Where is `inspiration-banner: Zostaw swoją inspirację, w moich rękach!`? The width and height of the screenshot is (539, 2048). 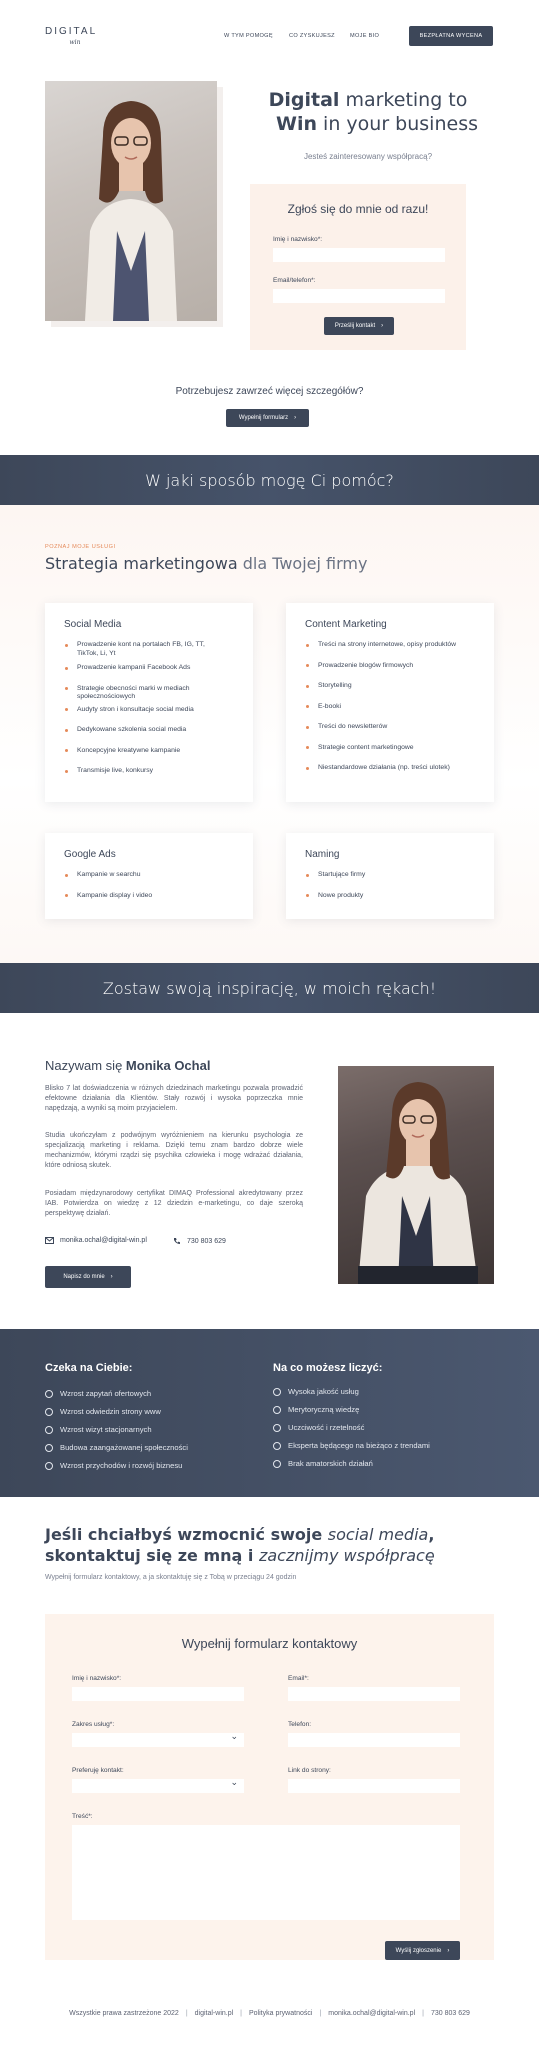
inspiration-banner: Zostaw swoją inspirację, w moich rękach! is located at coordinates (269, 988).